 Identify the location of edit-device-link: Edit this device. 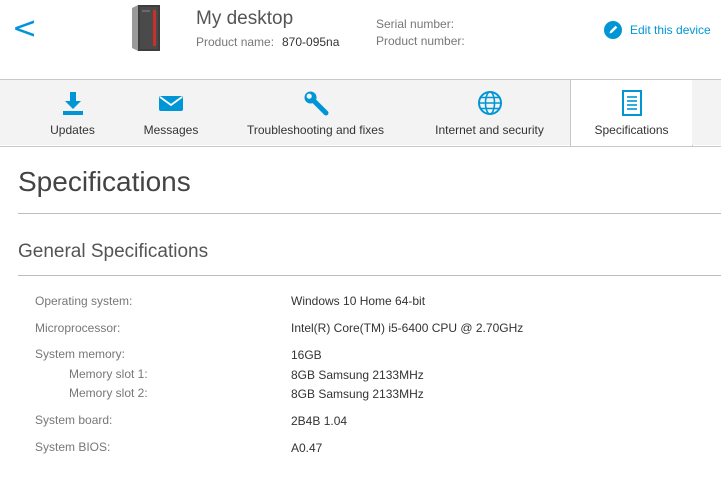
(657, 30).